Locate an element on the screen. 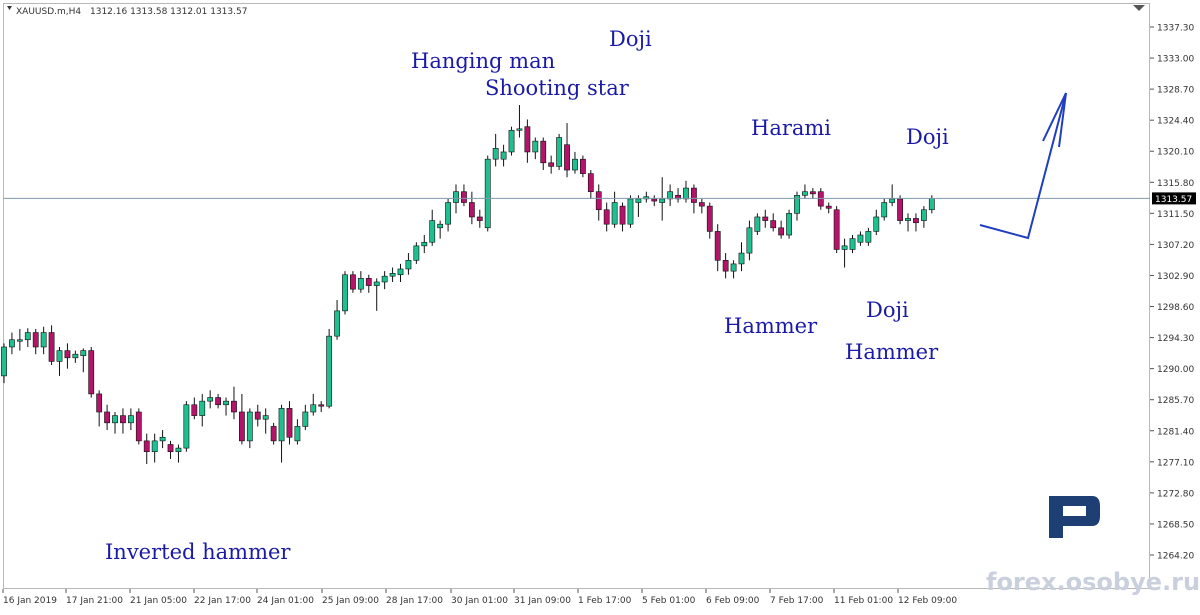 Image resolution: width=1200 pixels, height=615 pixels. y-tick-label: 1298.60 is located at coordinates (1175, 308).